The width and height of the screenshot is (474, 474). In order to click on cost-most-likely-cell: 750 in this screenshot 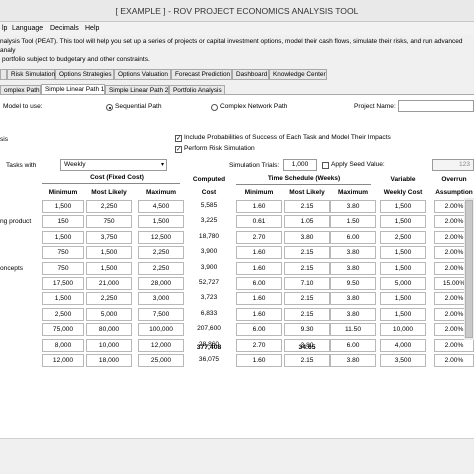, I will do `click(109, 222)`.